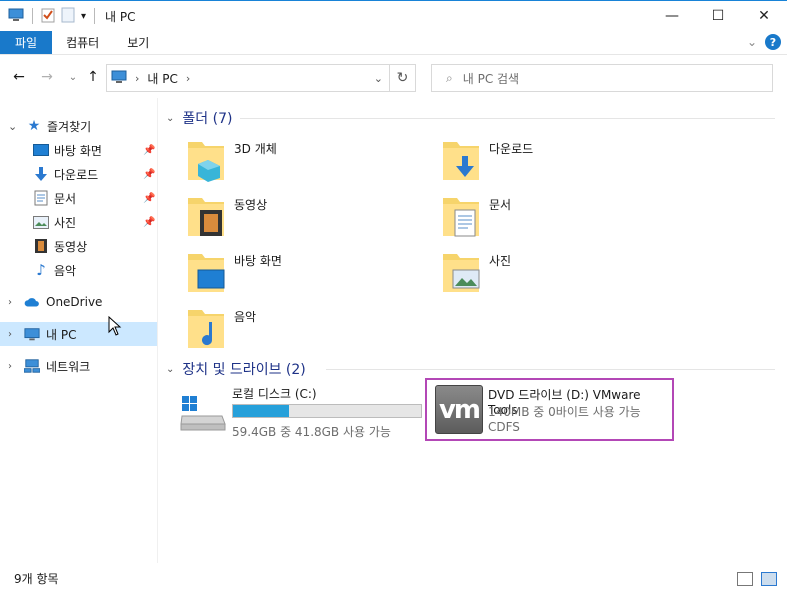 The width and height of the screenshot is (787, 594). Describe the element at coordinates (764, 16) in the screenshot. I see `close-button: ✕` at that location.